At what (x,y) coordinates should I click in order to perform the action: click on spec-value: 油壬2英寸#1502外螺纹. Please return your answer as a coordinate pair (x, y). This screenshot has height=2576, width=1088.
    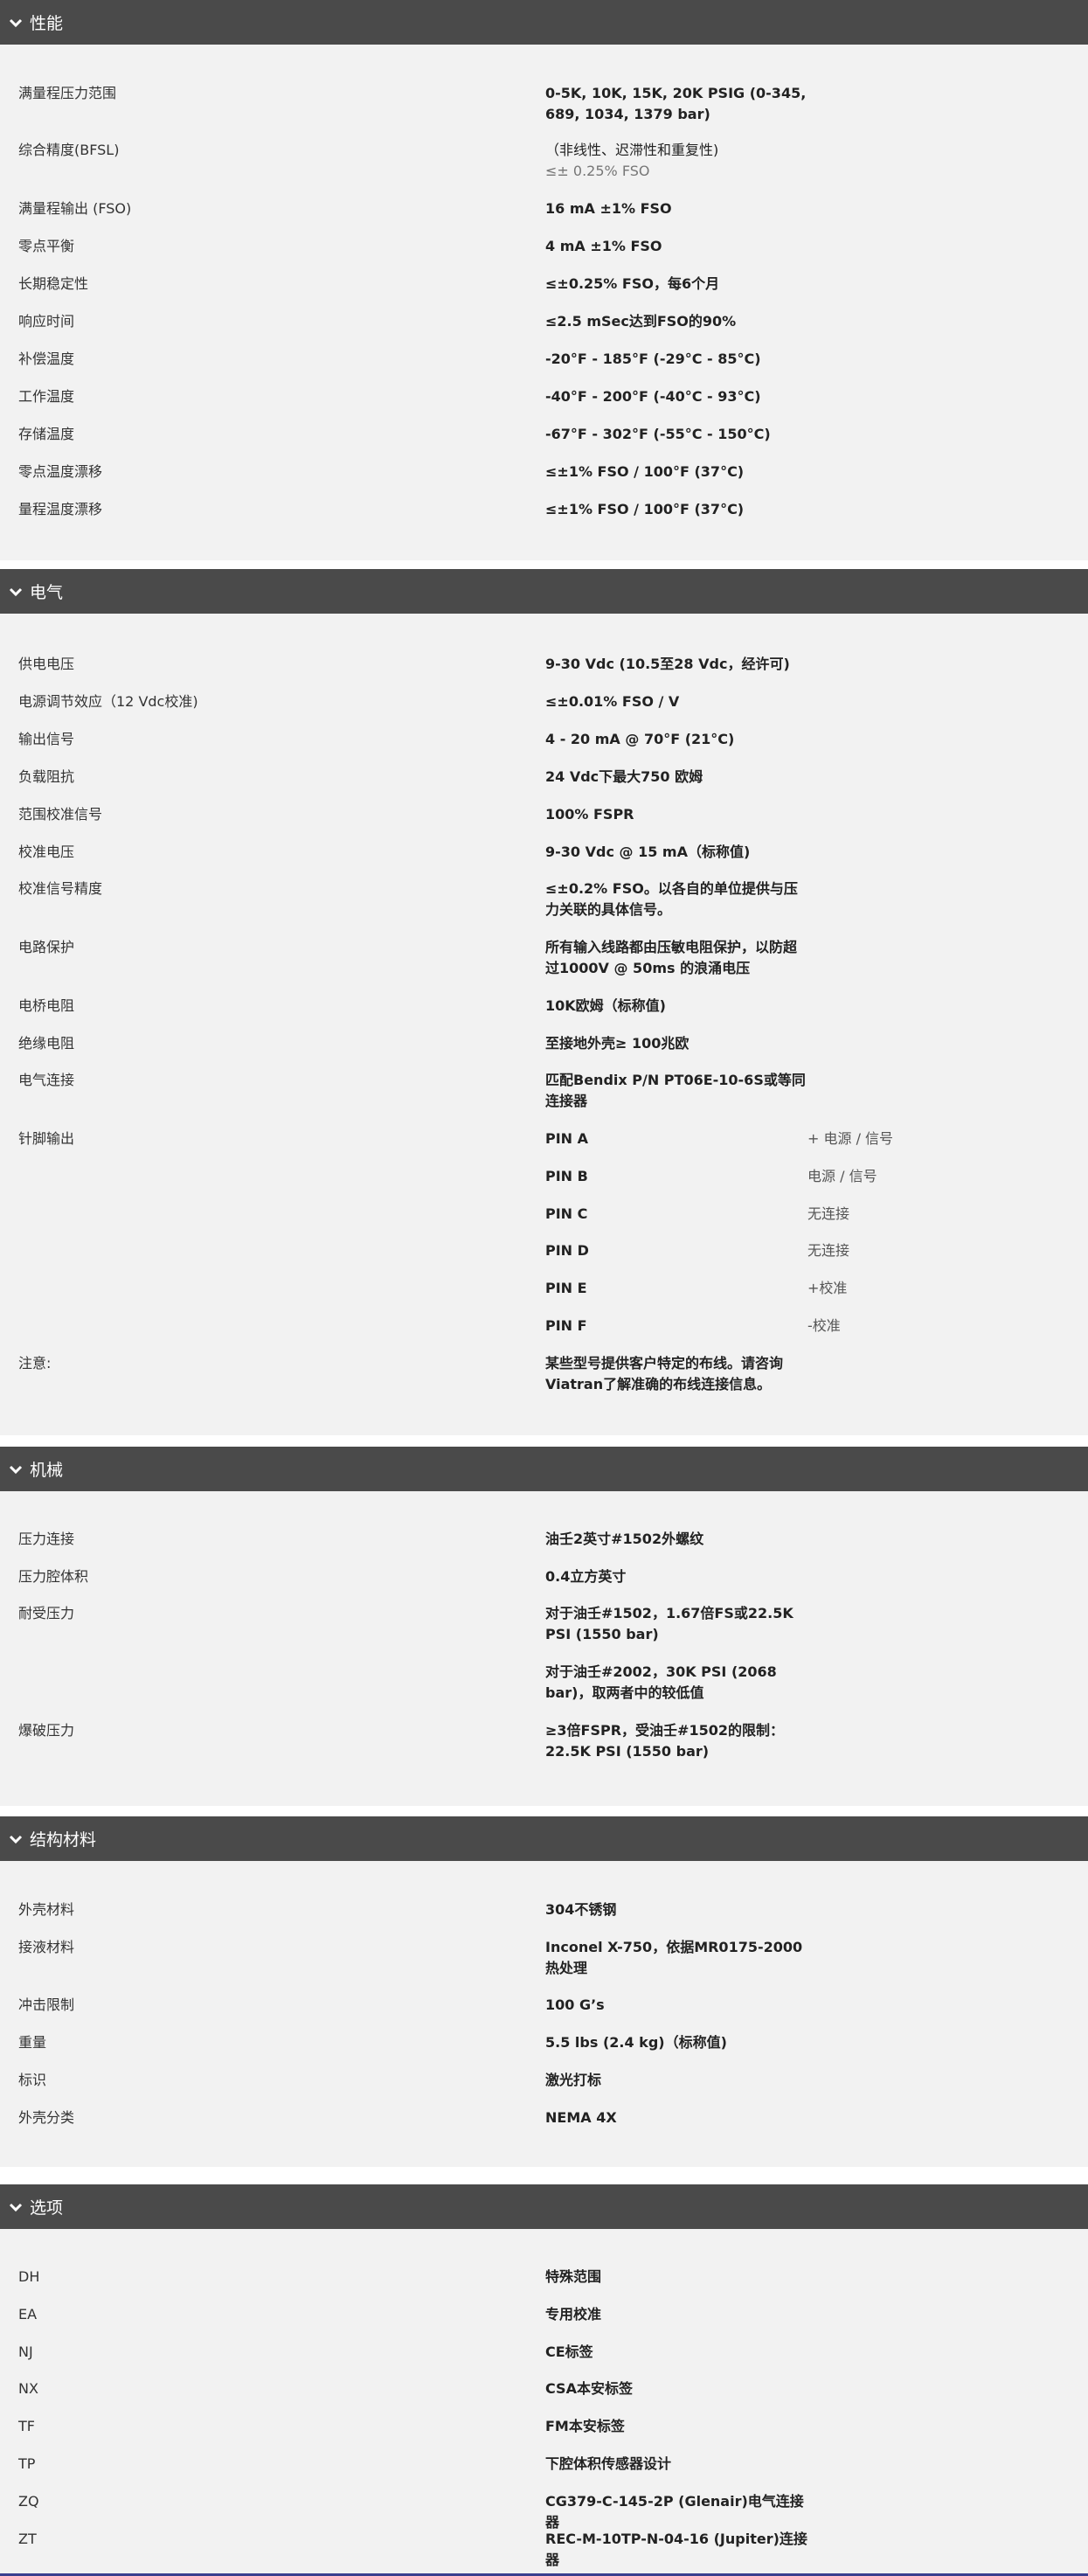
    Looking at the image, I should click on (624, 1539).